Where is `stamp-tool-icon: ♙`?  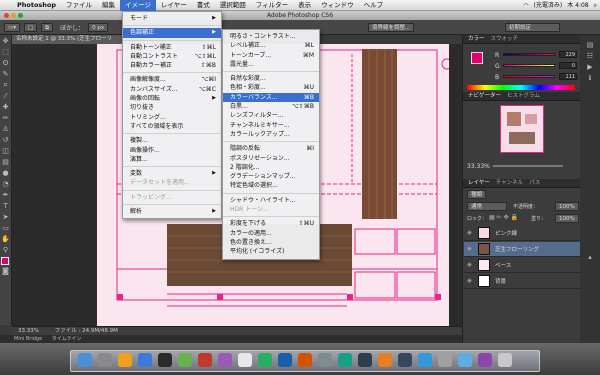
stamp-tool-icon: ♙ is located at coordinates (5, 129).